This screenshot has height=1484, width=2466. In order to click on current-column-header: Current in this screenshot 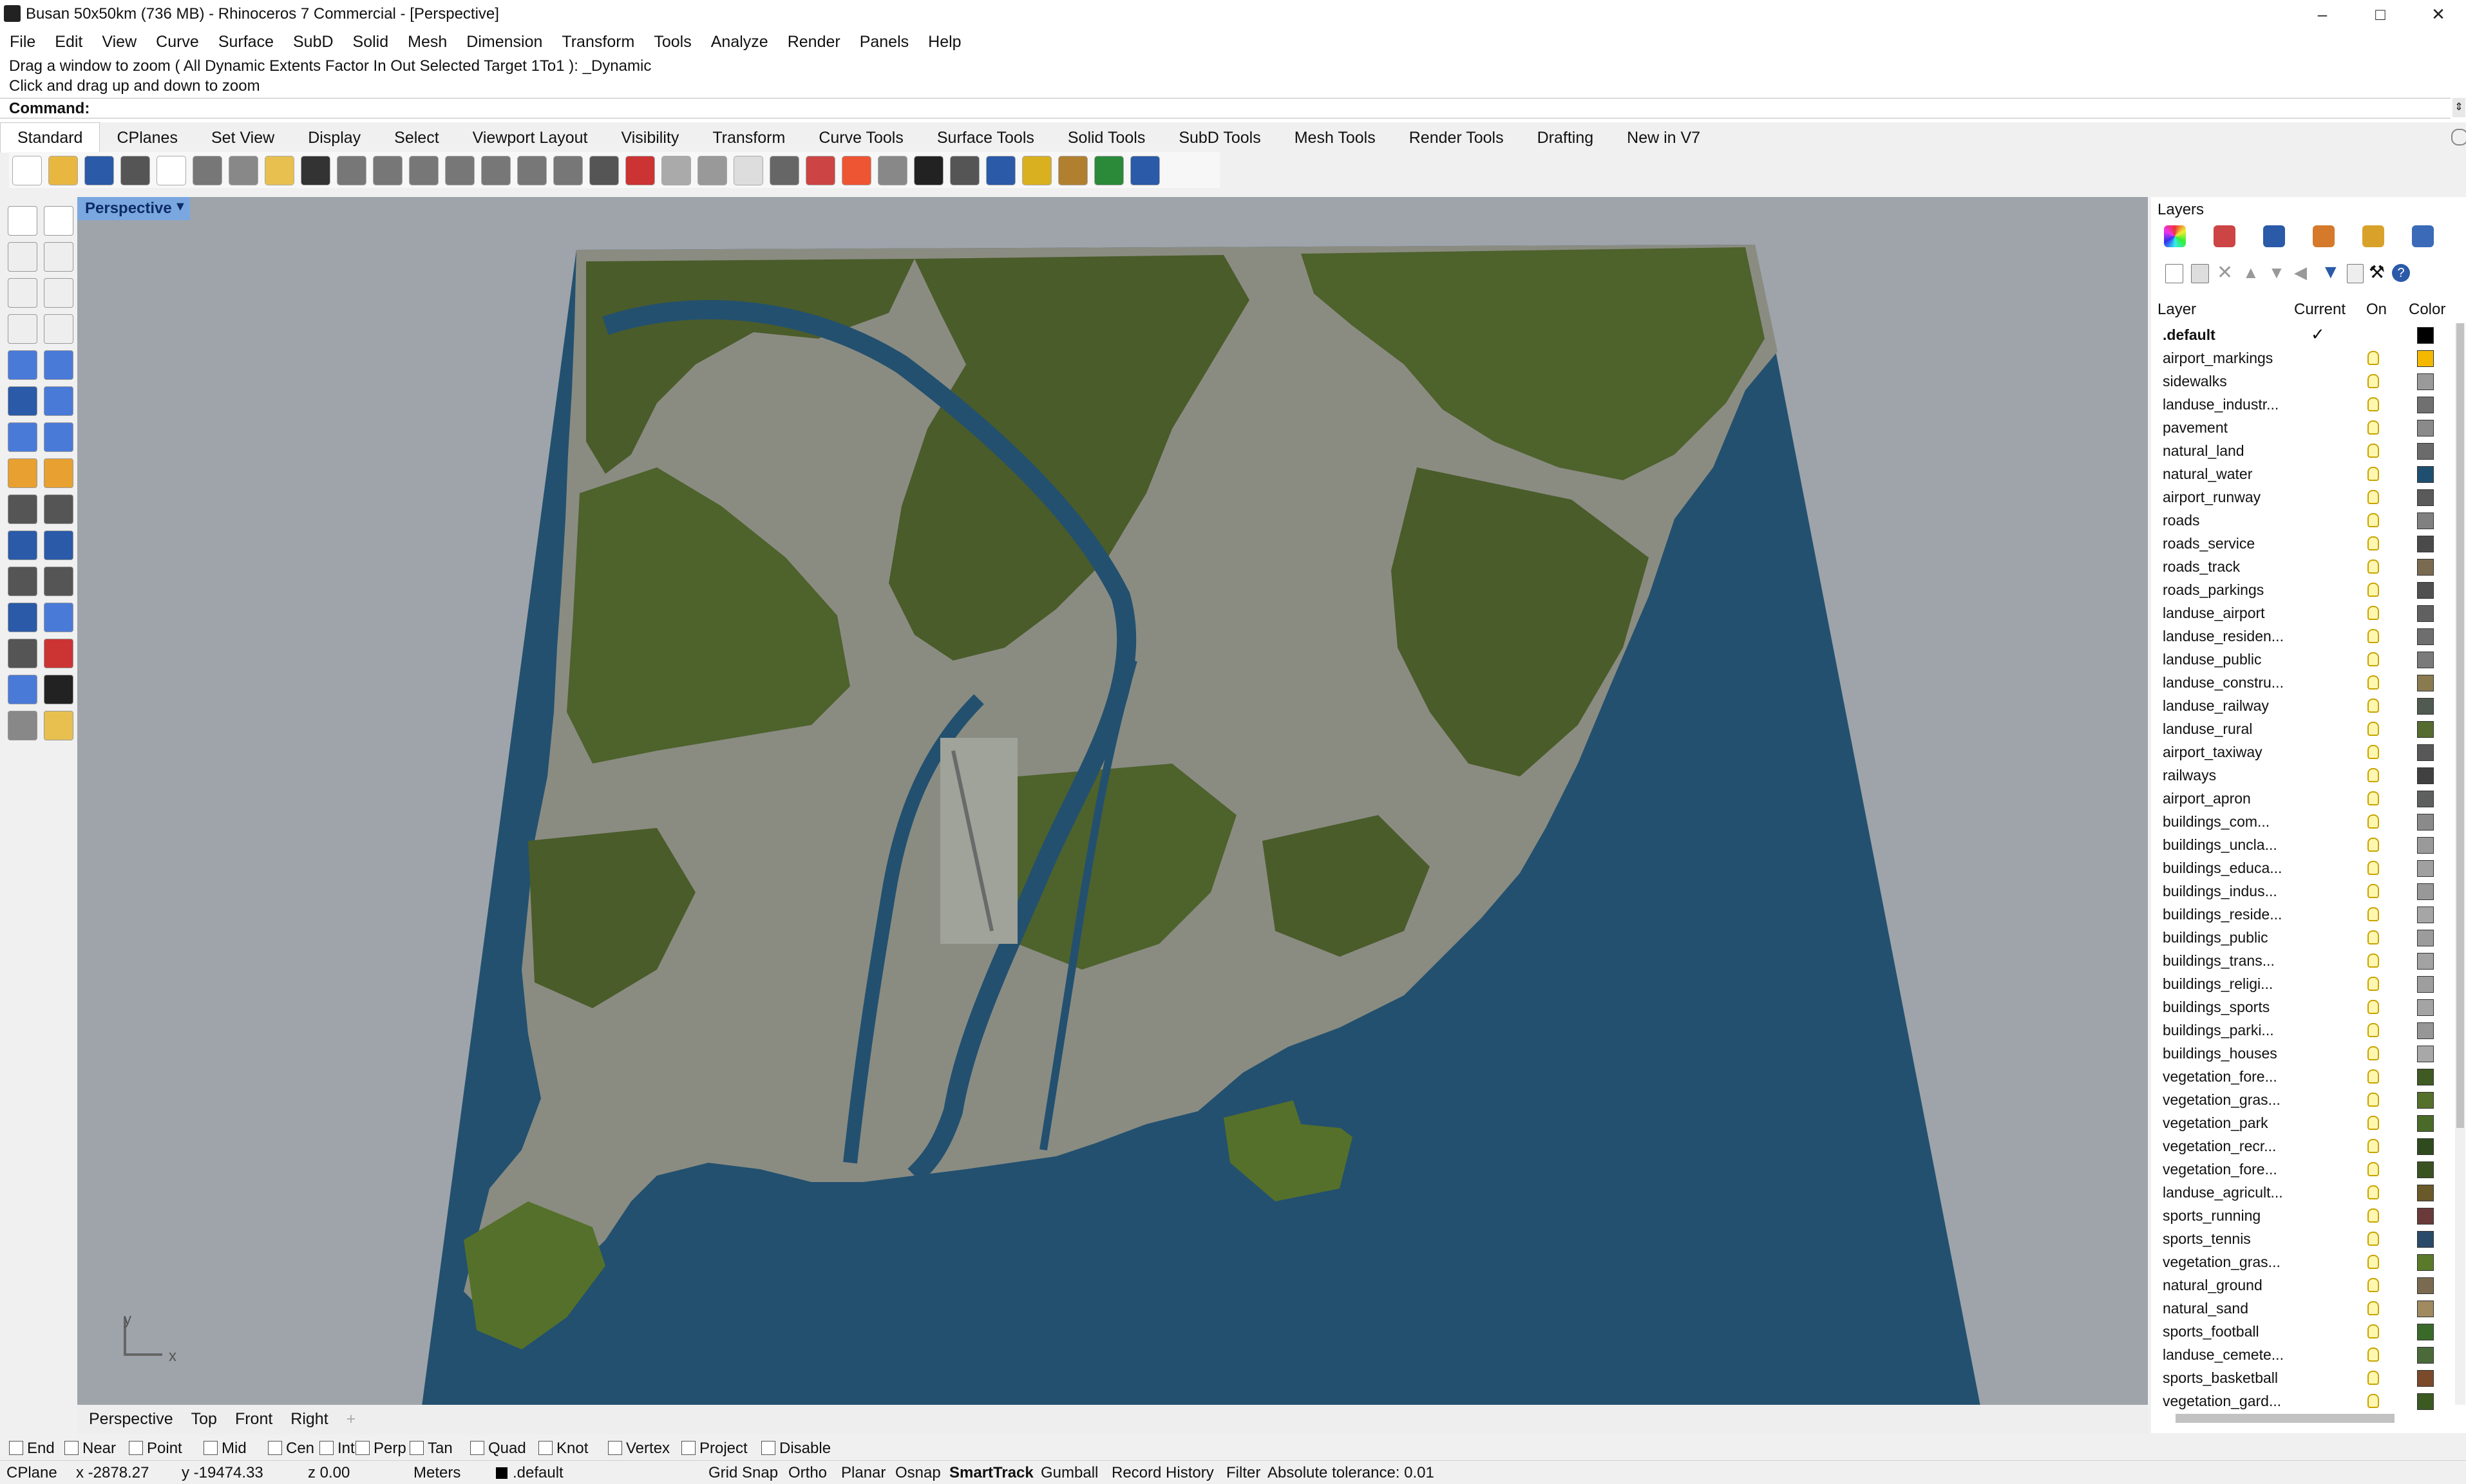, I will do `click(2320, 310)`.